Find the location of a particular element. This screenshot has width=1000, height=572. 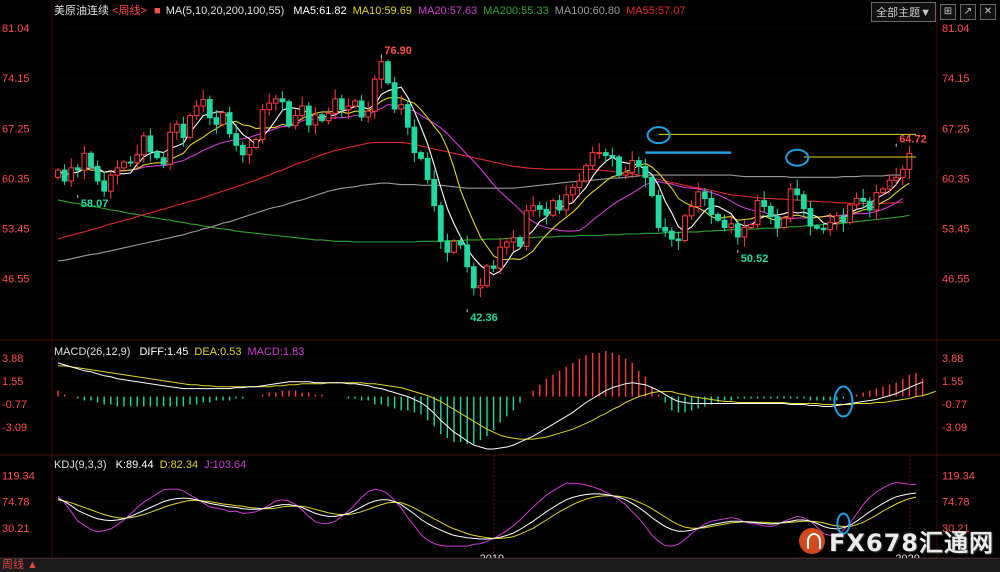

watermark: FX678汇通网 is located at coordinates (896, 540).